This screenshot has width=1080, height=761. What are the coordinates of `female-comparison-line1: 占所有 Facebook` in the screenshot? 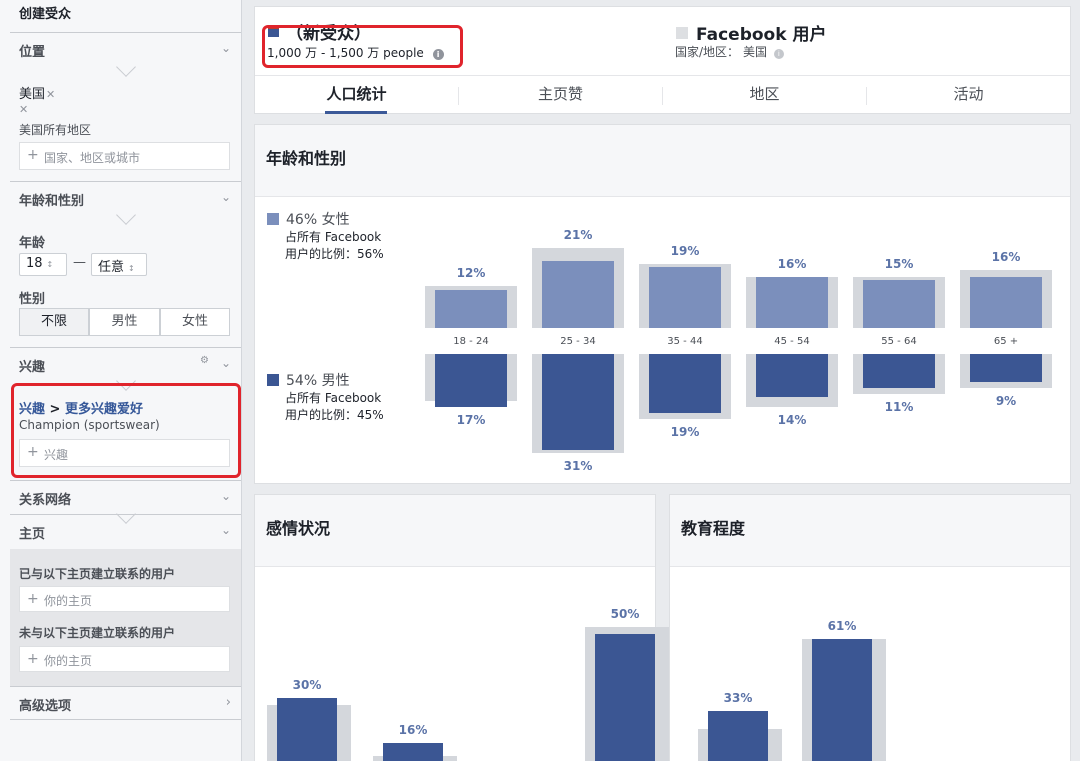 It's located at (333, 237).